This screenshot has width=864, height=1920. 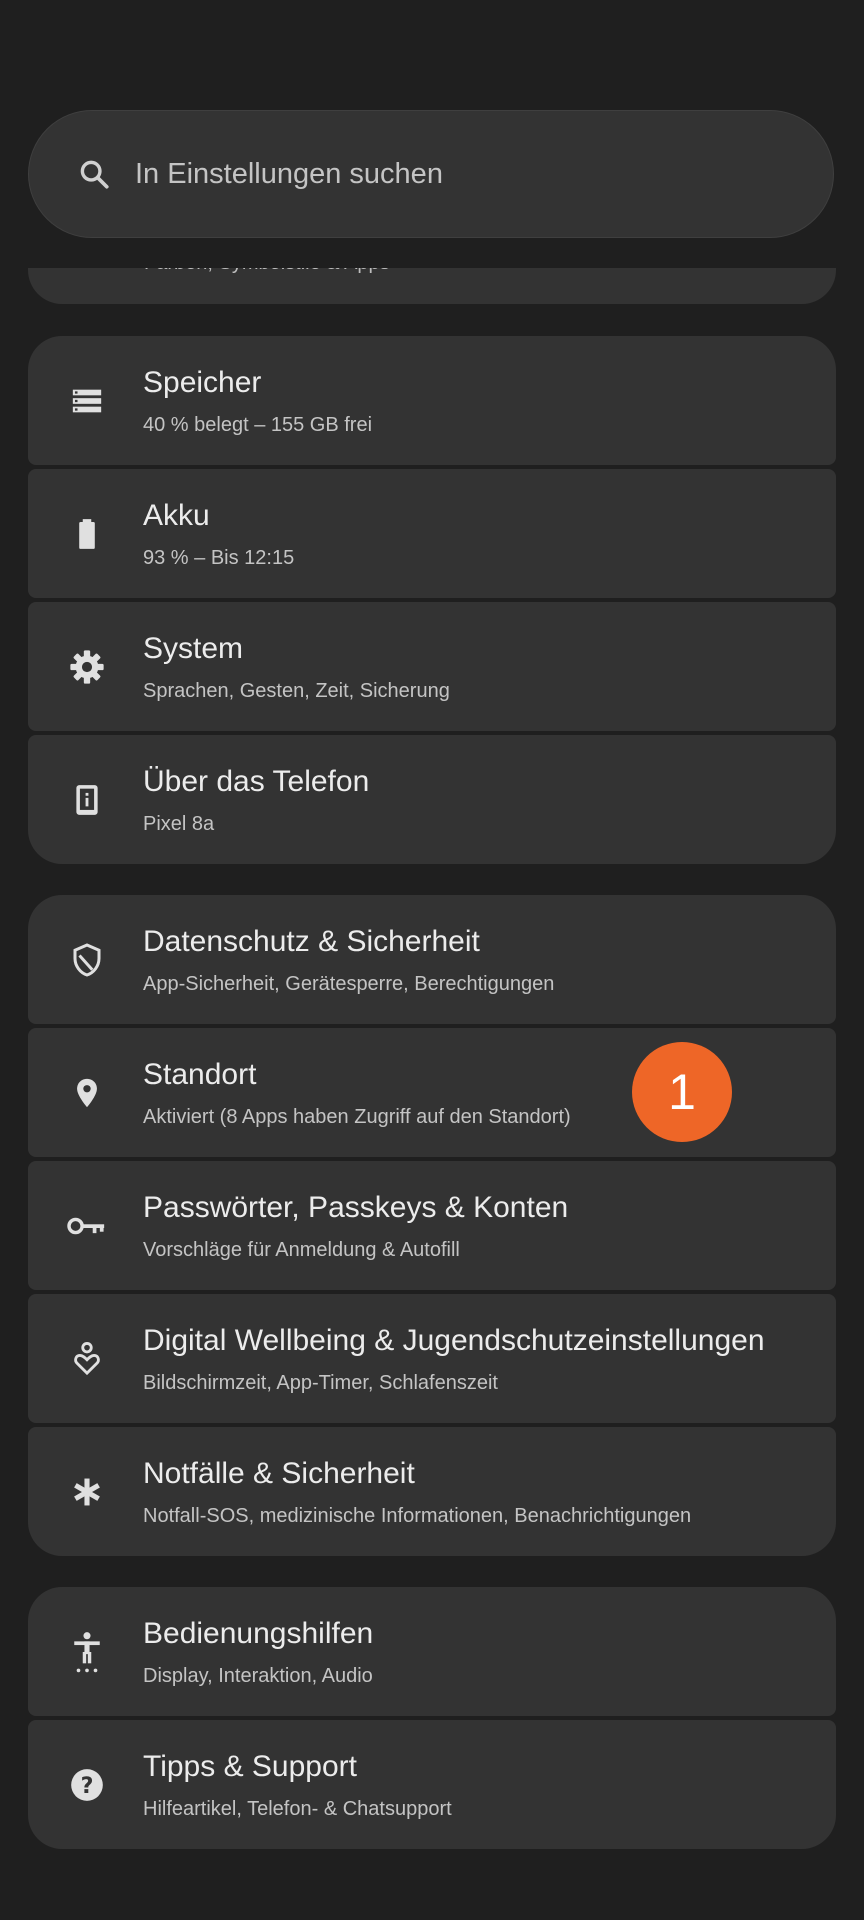 I want to click on key-icon, so click(x=87, y=1226).